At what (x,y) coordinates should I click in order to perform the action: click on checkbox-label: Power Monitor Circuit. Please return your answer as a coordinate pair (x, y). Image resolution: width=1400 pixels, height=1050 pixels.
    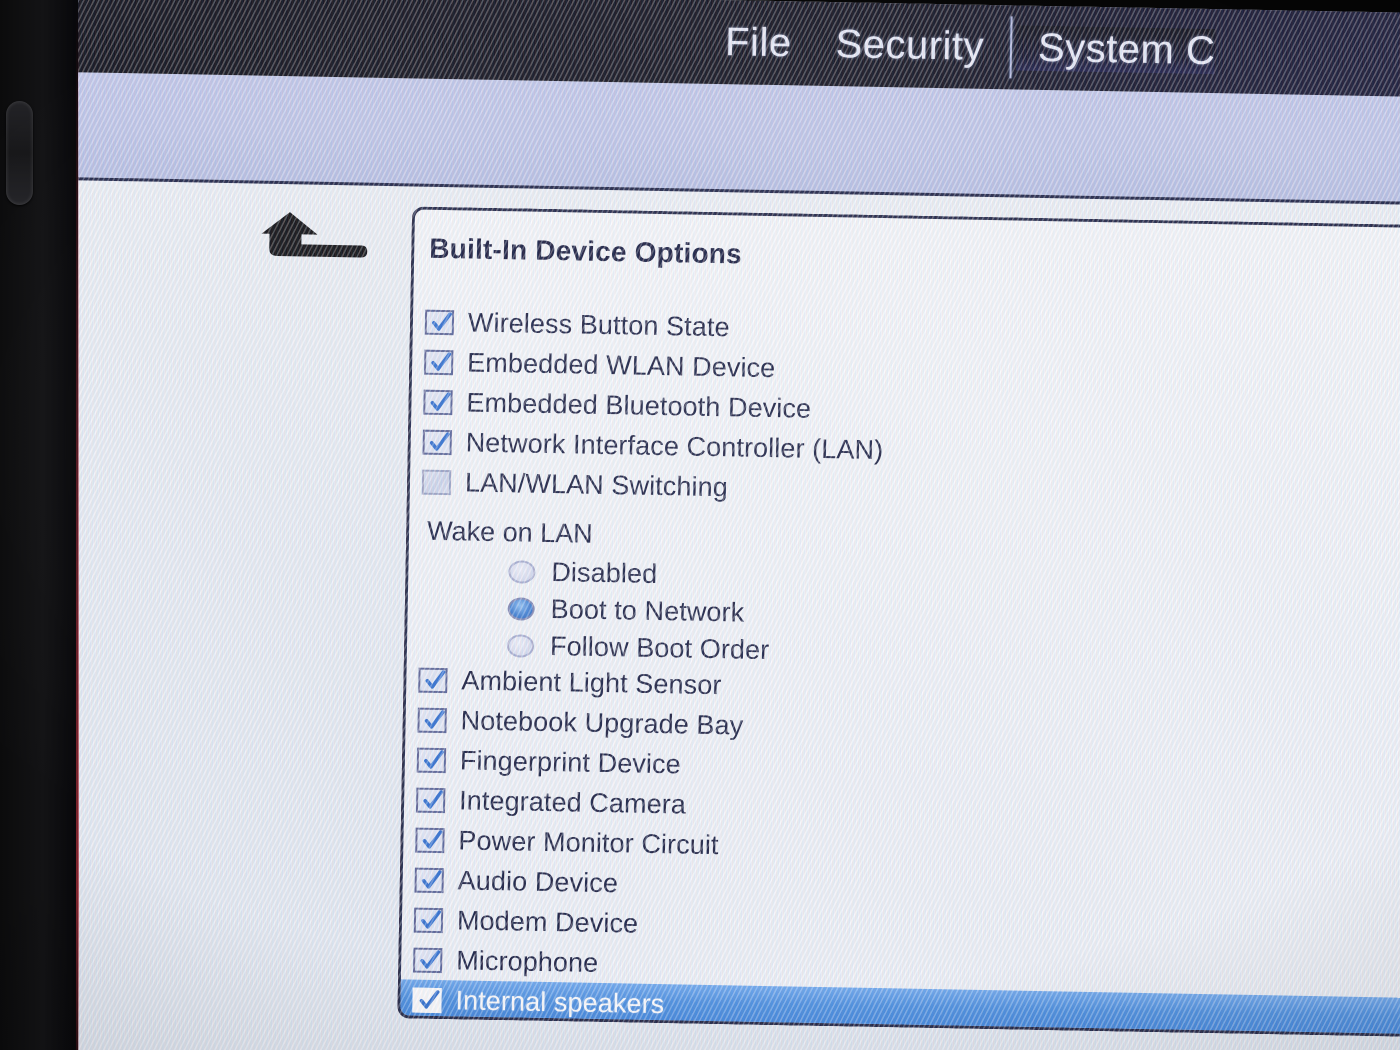
    Looking at the image, I should click on (588, 842).